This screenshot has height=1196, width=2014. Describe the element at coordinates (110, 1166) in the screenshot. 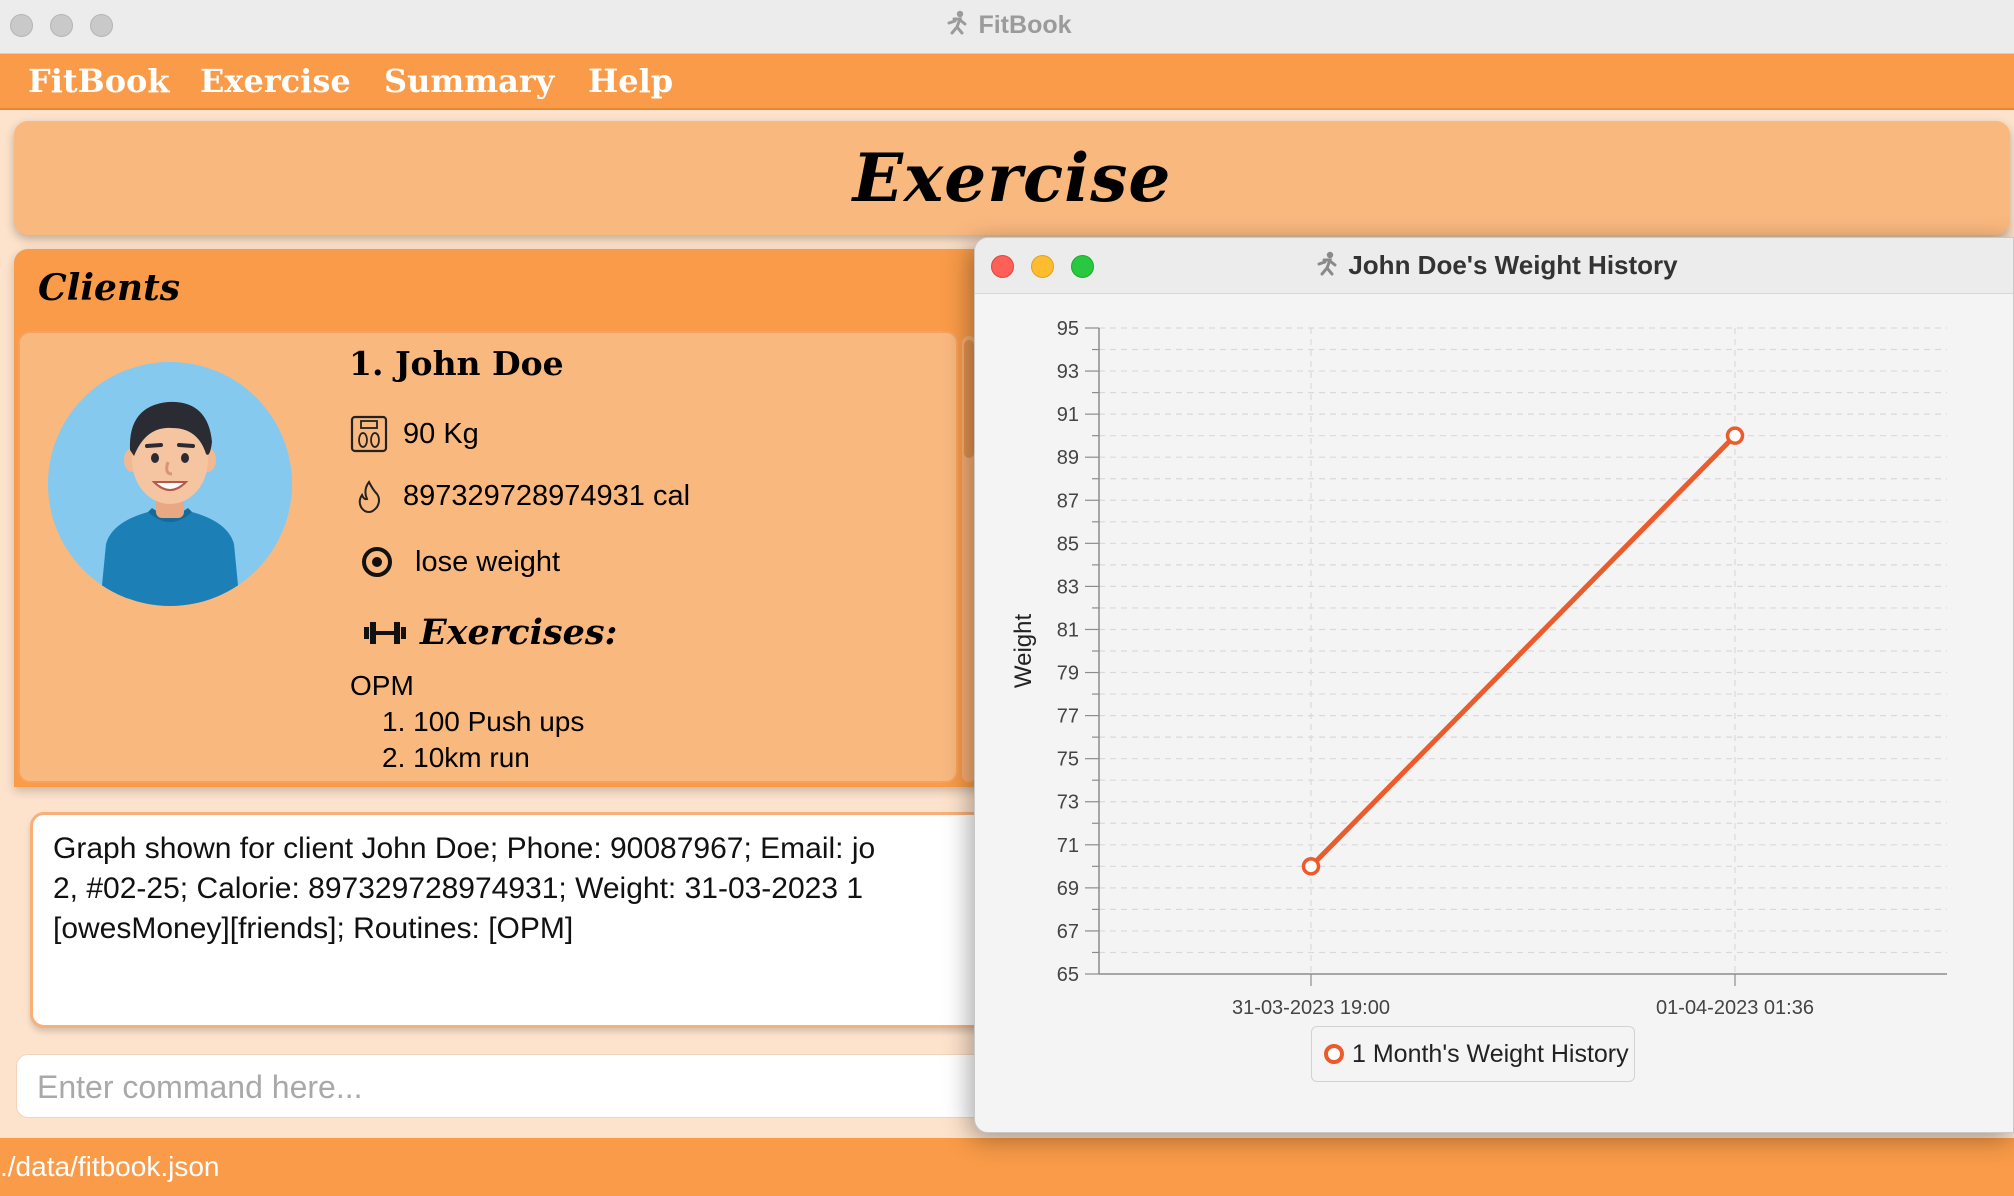

I see `status-file-path: ./data/fitbook.json` at that location.